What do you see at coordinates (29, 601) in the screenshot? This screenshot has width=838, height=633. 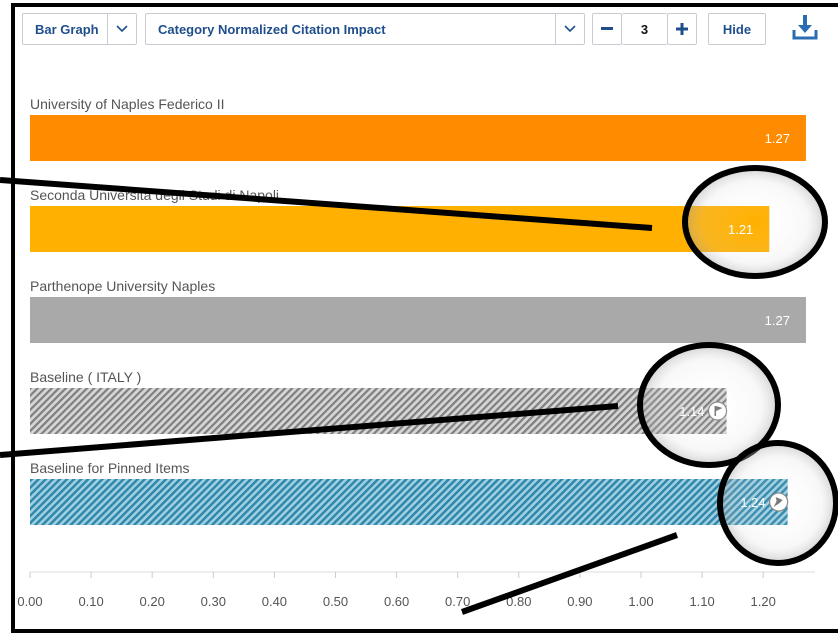 I see `x-tick-label: 0.00` at bounding box center [29, 601].